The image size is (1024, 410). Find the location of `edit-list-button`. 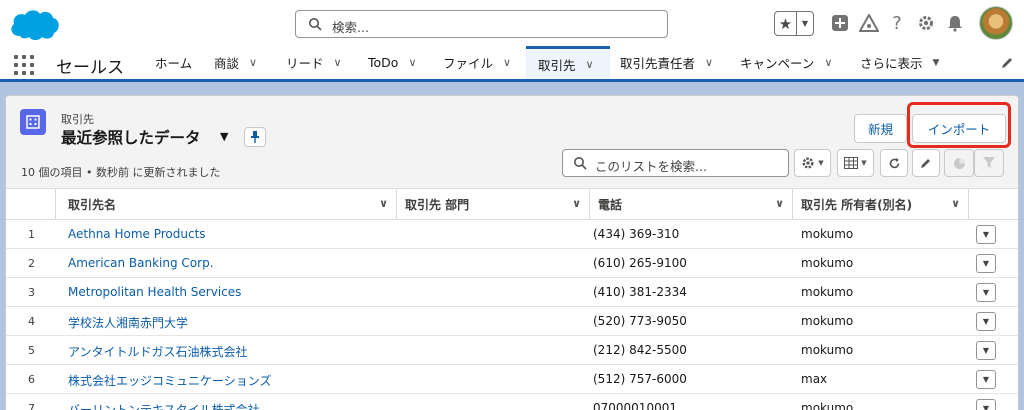

edit-list-button is located at coordinates (926, 163).